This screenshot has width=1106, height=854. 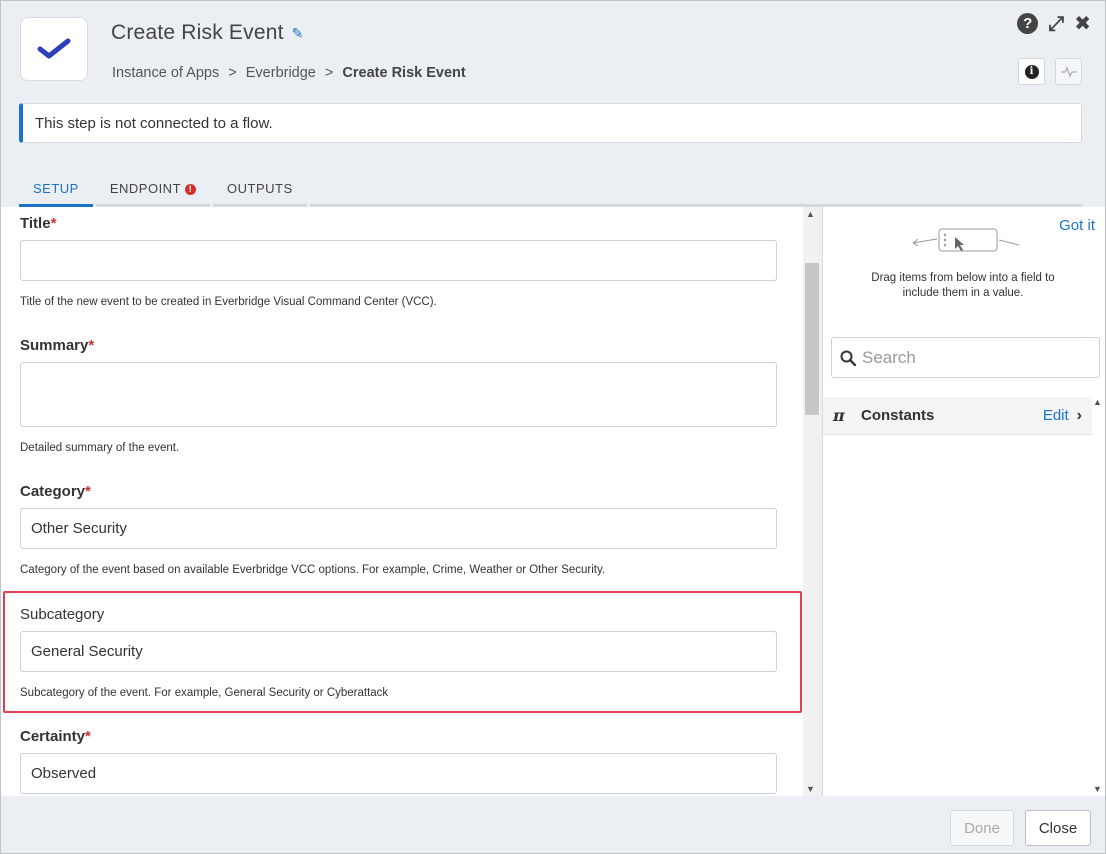 I want to click on done-button: Done, so click(x=982, y=828).